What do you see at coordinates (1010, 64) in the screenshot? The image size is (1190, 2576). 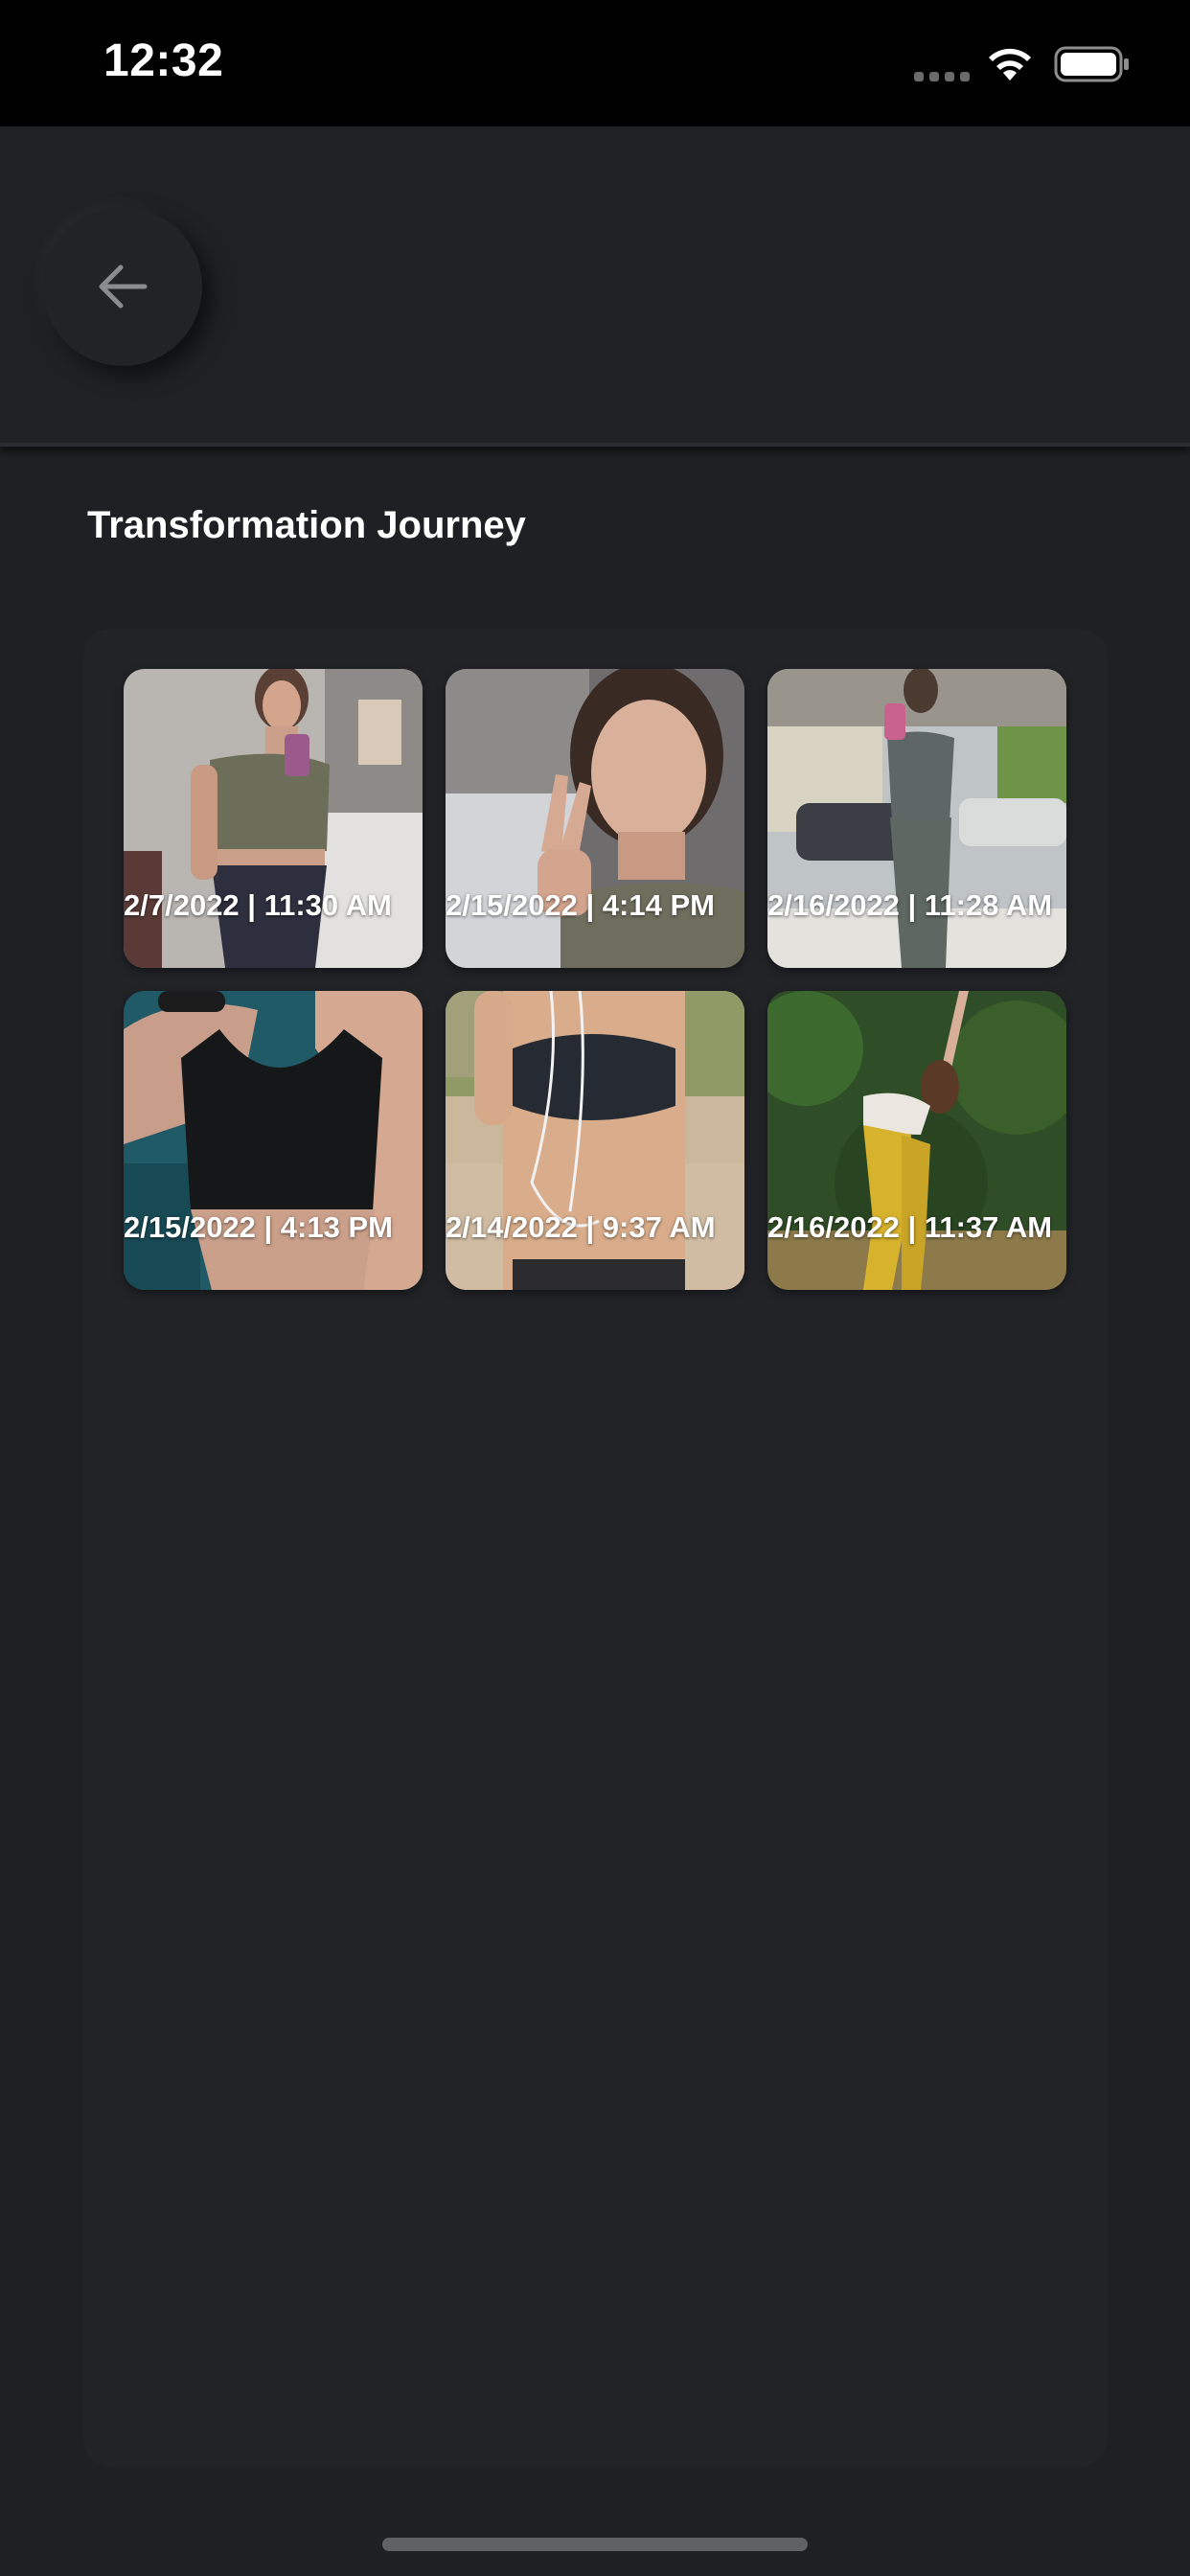 I see `wifi-icon` at bounding box center [1010, 64].